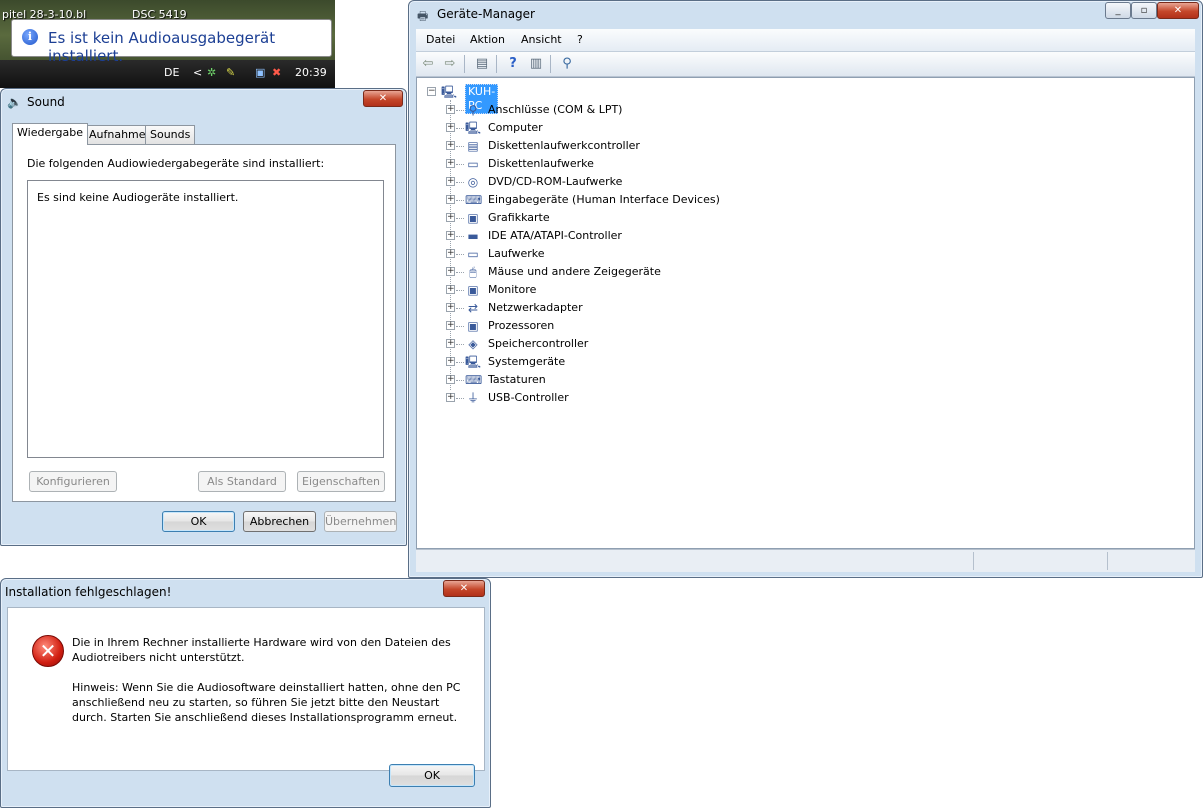  What do you see at coordinates (574, 271) in the screenshot?
I see `tree-item-label: Mäuse und andere Zeigegeräte` at bounding box center [574, 271].